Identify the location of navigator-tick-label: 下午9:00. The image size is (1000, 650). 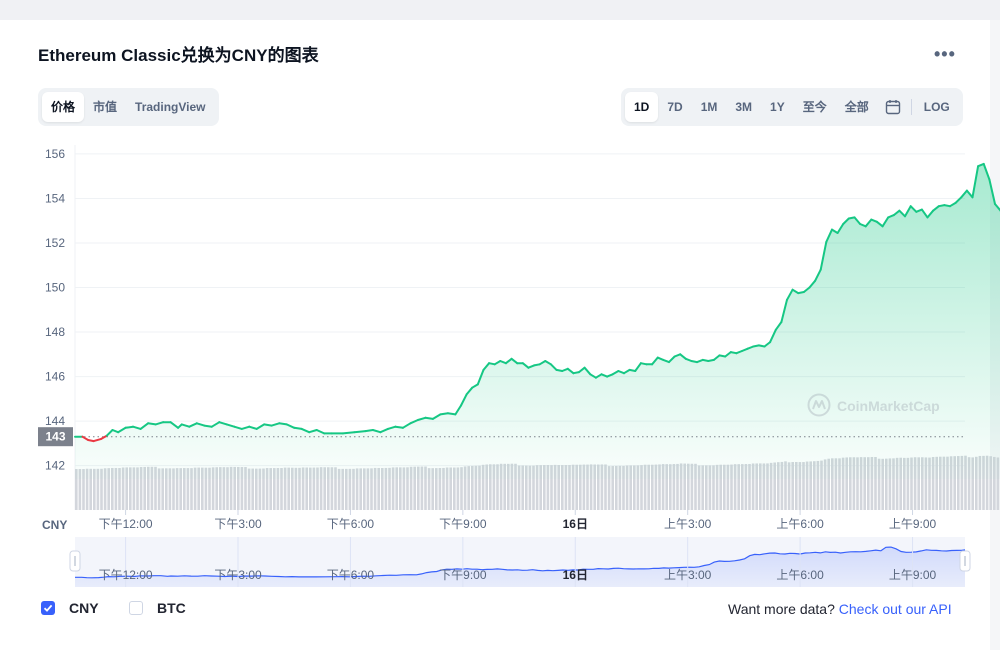
(463, 575).